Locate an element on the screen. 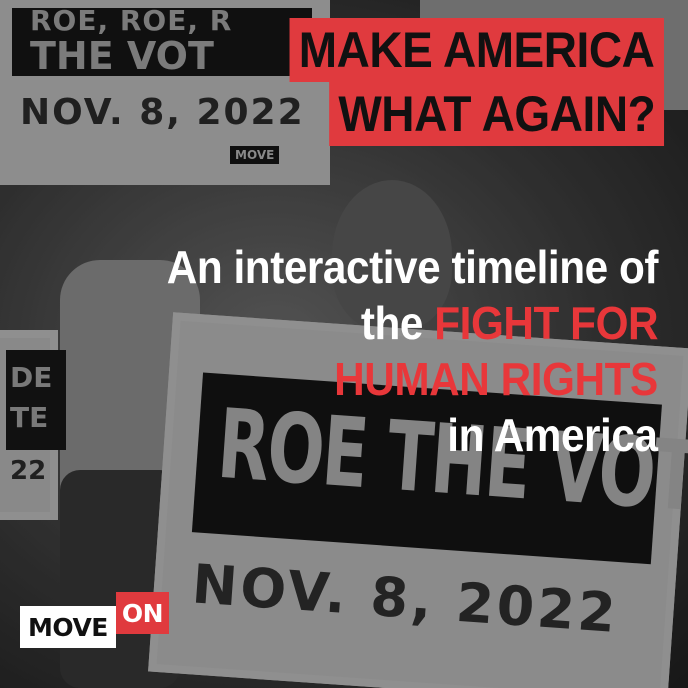 This screenshot has width=688, height=688. logo-move-text: MOVE is located at coordinates (68, 627).